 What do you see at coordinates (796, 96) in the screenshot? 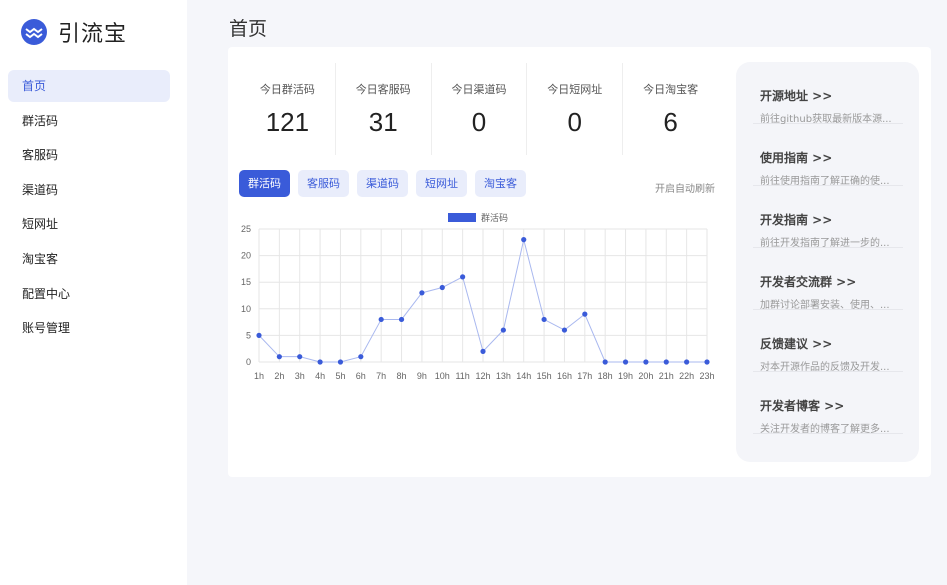
I see `link-title: 开源地址 >>` at bounding box center [796, 96].